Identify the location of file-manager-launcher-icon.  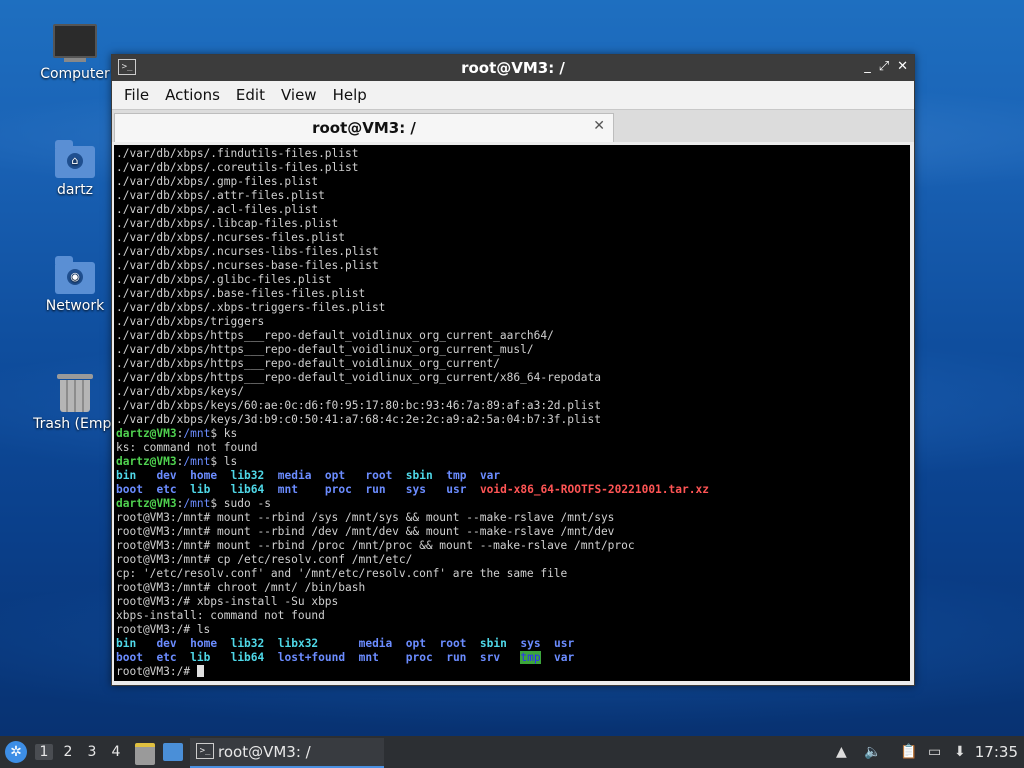
(145, 754).